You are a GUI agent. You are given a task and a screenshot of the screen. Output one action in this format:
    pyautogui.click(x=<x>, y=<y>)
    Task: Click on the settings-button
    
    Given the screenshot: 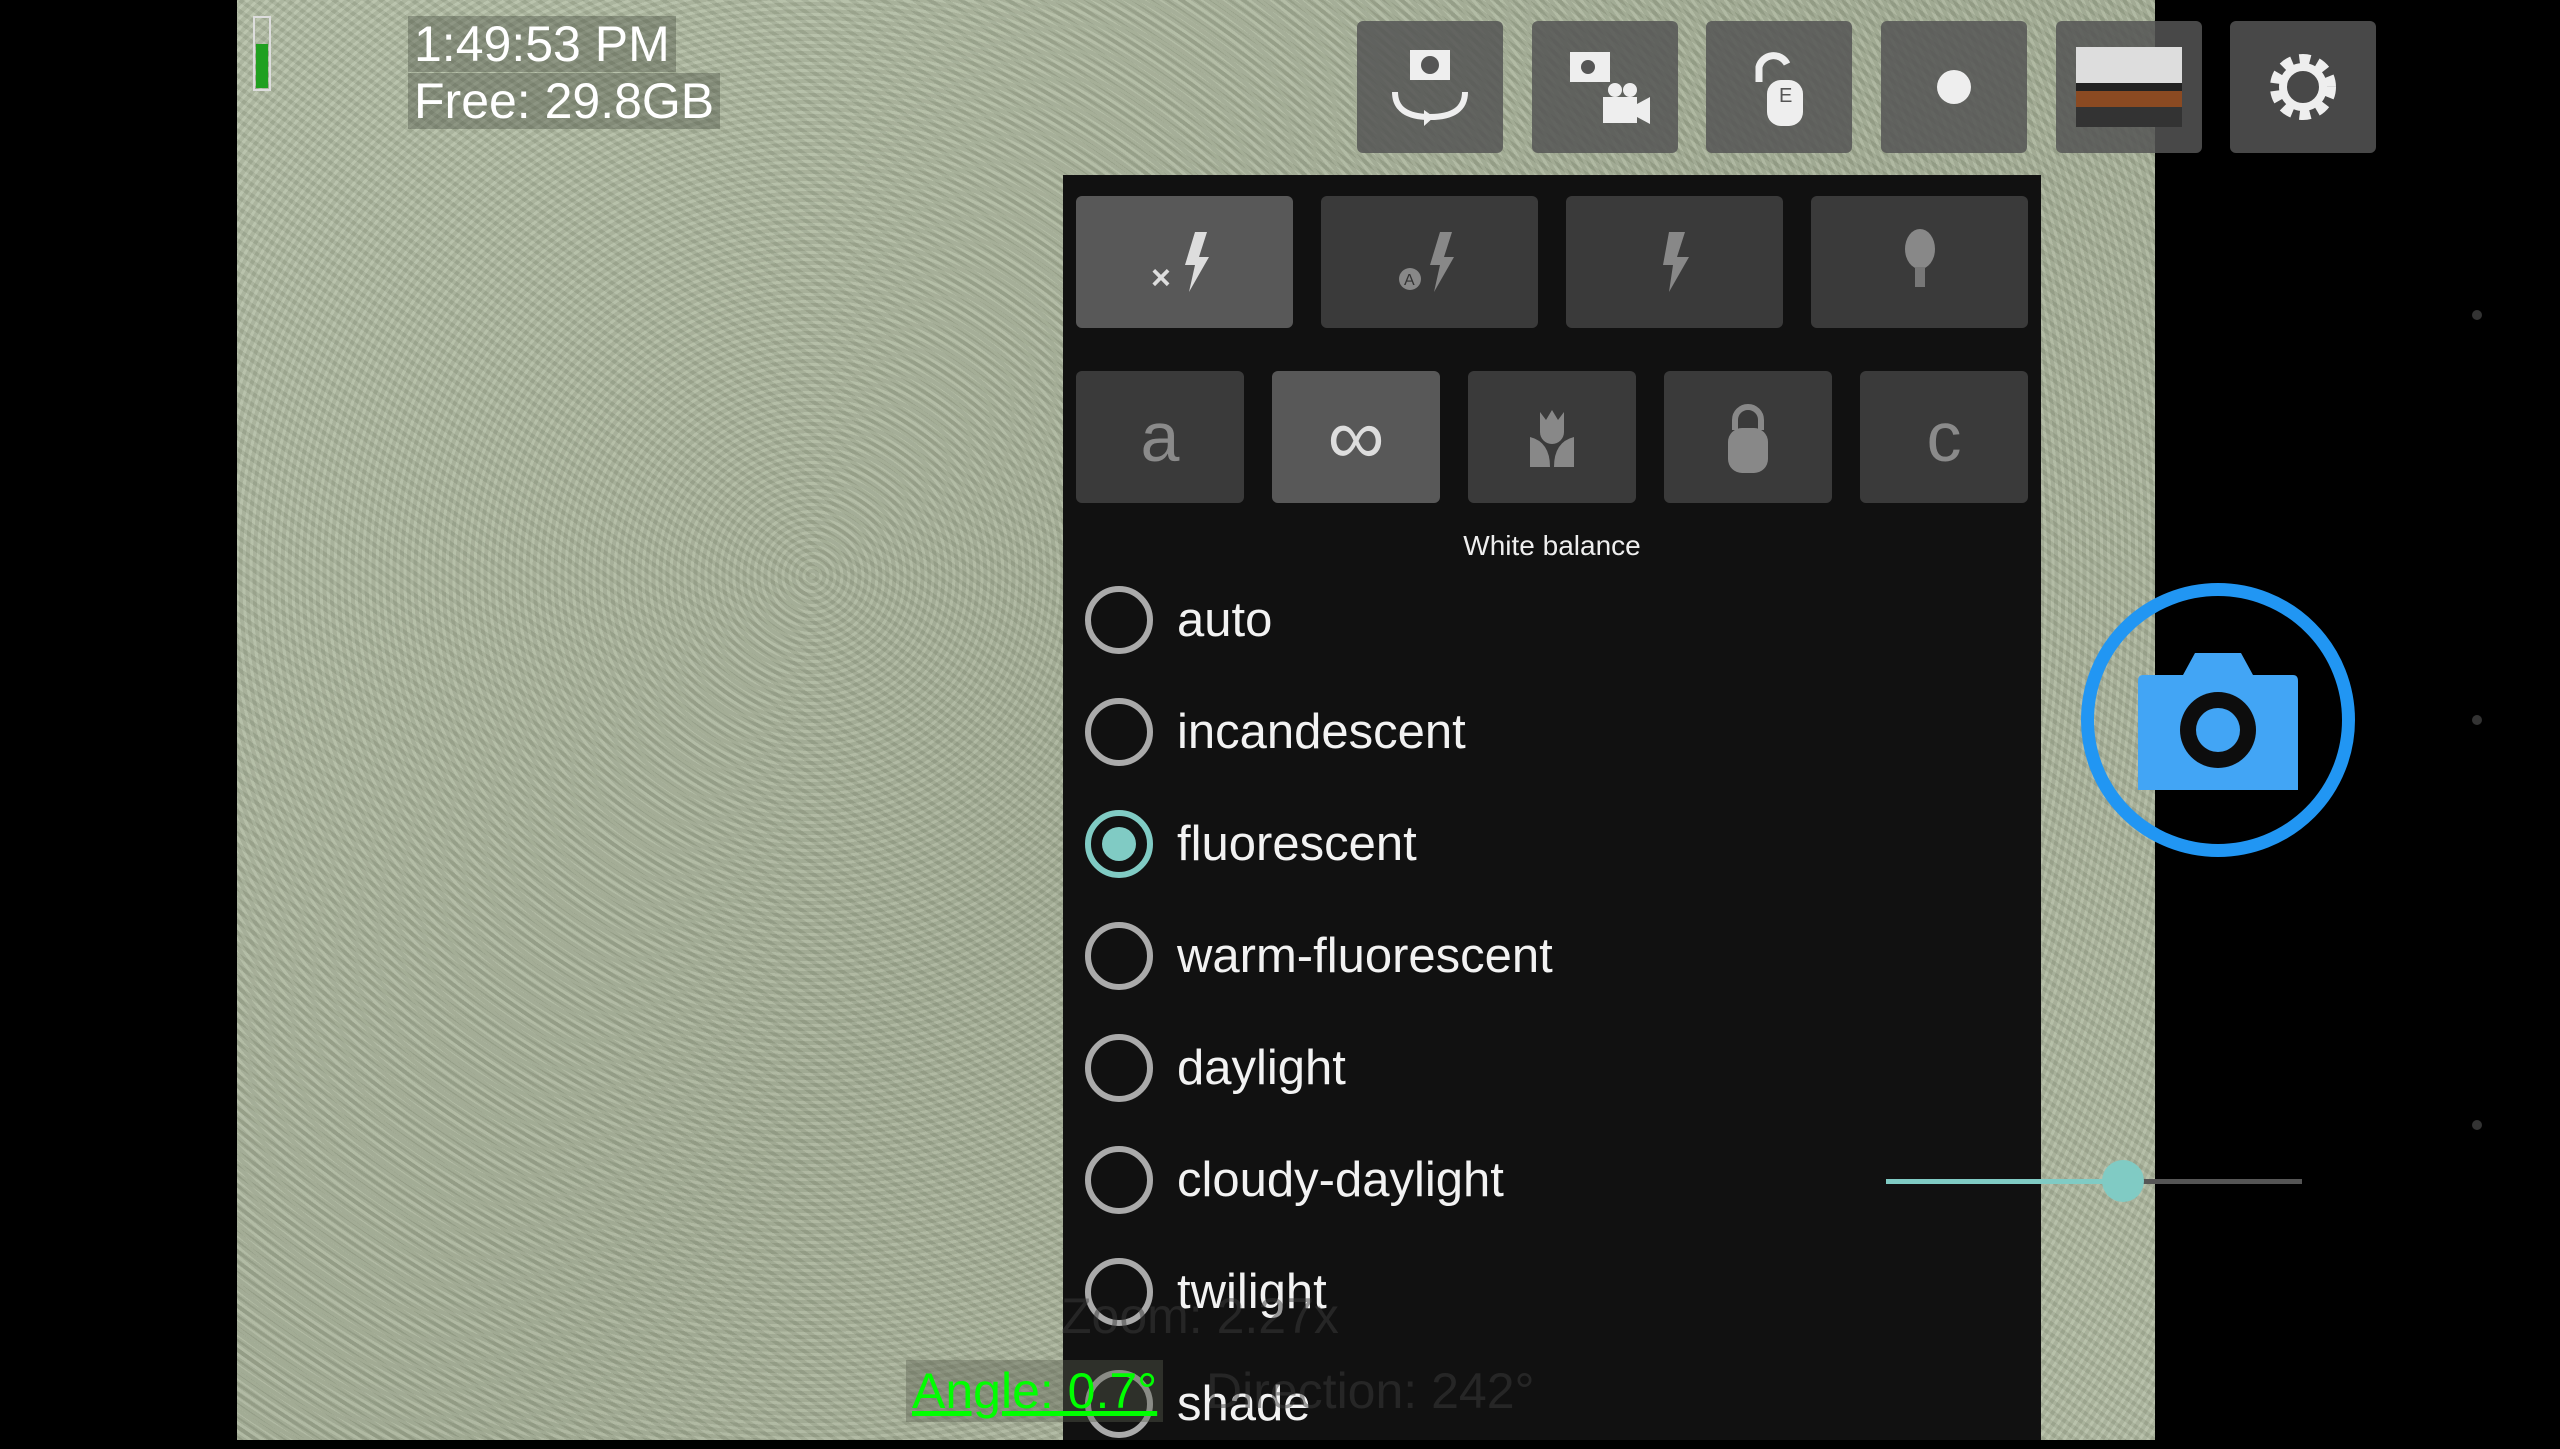 What is the action you would take?
    pyautogui.click(x=2303, y=87)
    